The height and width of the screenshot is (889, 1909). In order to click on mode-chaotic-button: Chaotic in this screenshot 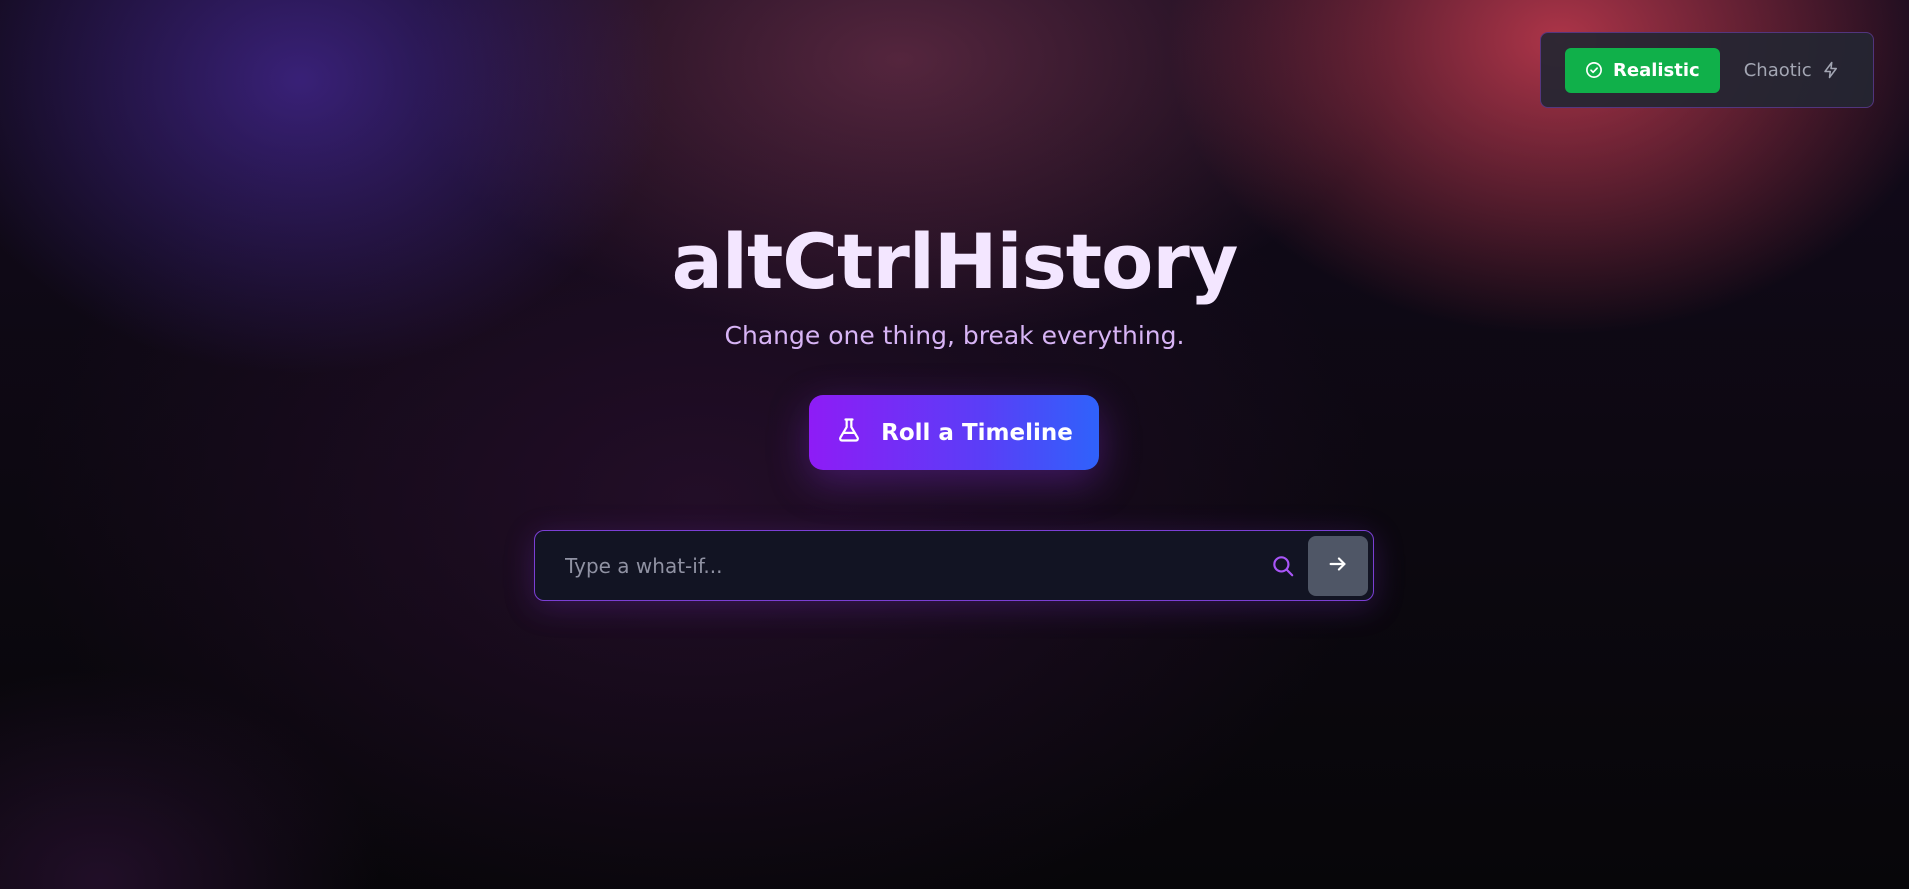, I will do `click(1792, 70)`.